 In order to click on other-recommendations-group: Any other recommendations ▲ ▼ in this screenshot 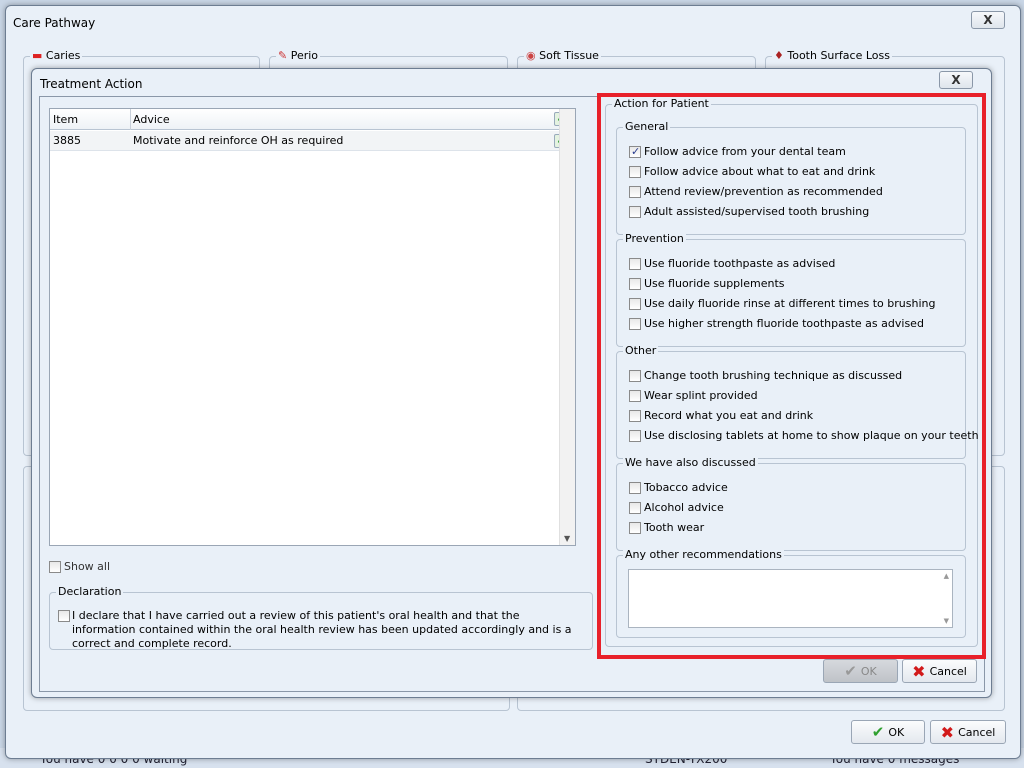, I will do `click(791, 593)`.